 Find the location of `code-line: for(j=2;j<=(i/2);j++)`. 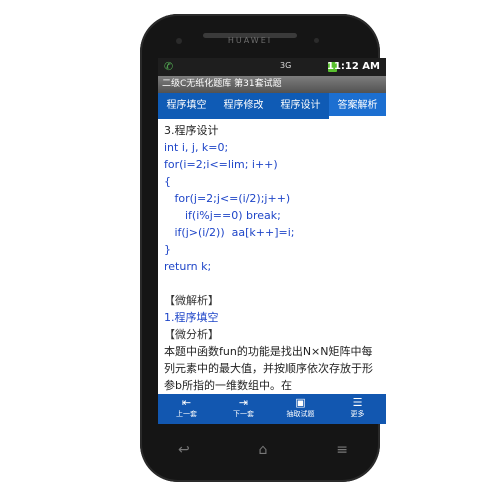

code-line: for(j=2;j<=(i/2);j++) is located at coordinates (227, 198).